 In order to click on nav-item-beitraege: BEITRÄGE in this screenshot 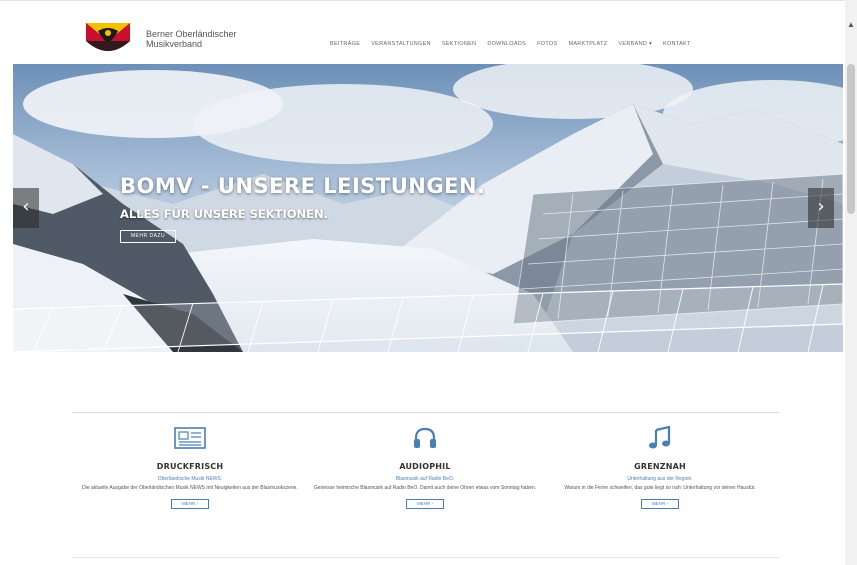, I will do `click(345, 44)`.